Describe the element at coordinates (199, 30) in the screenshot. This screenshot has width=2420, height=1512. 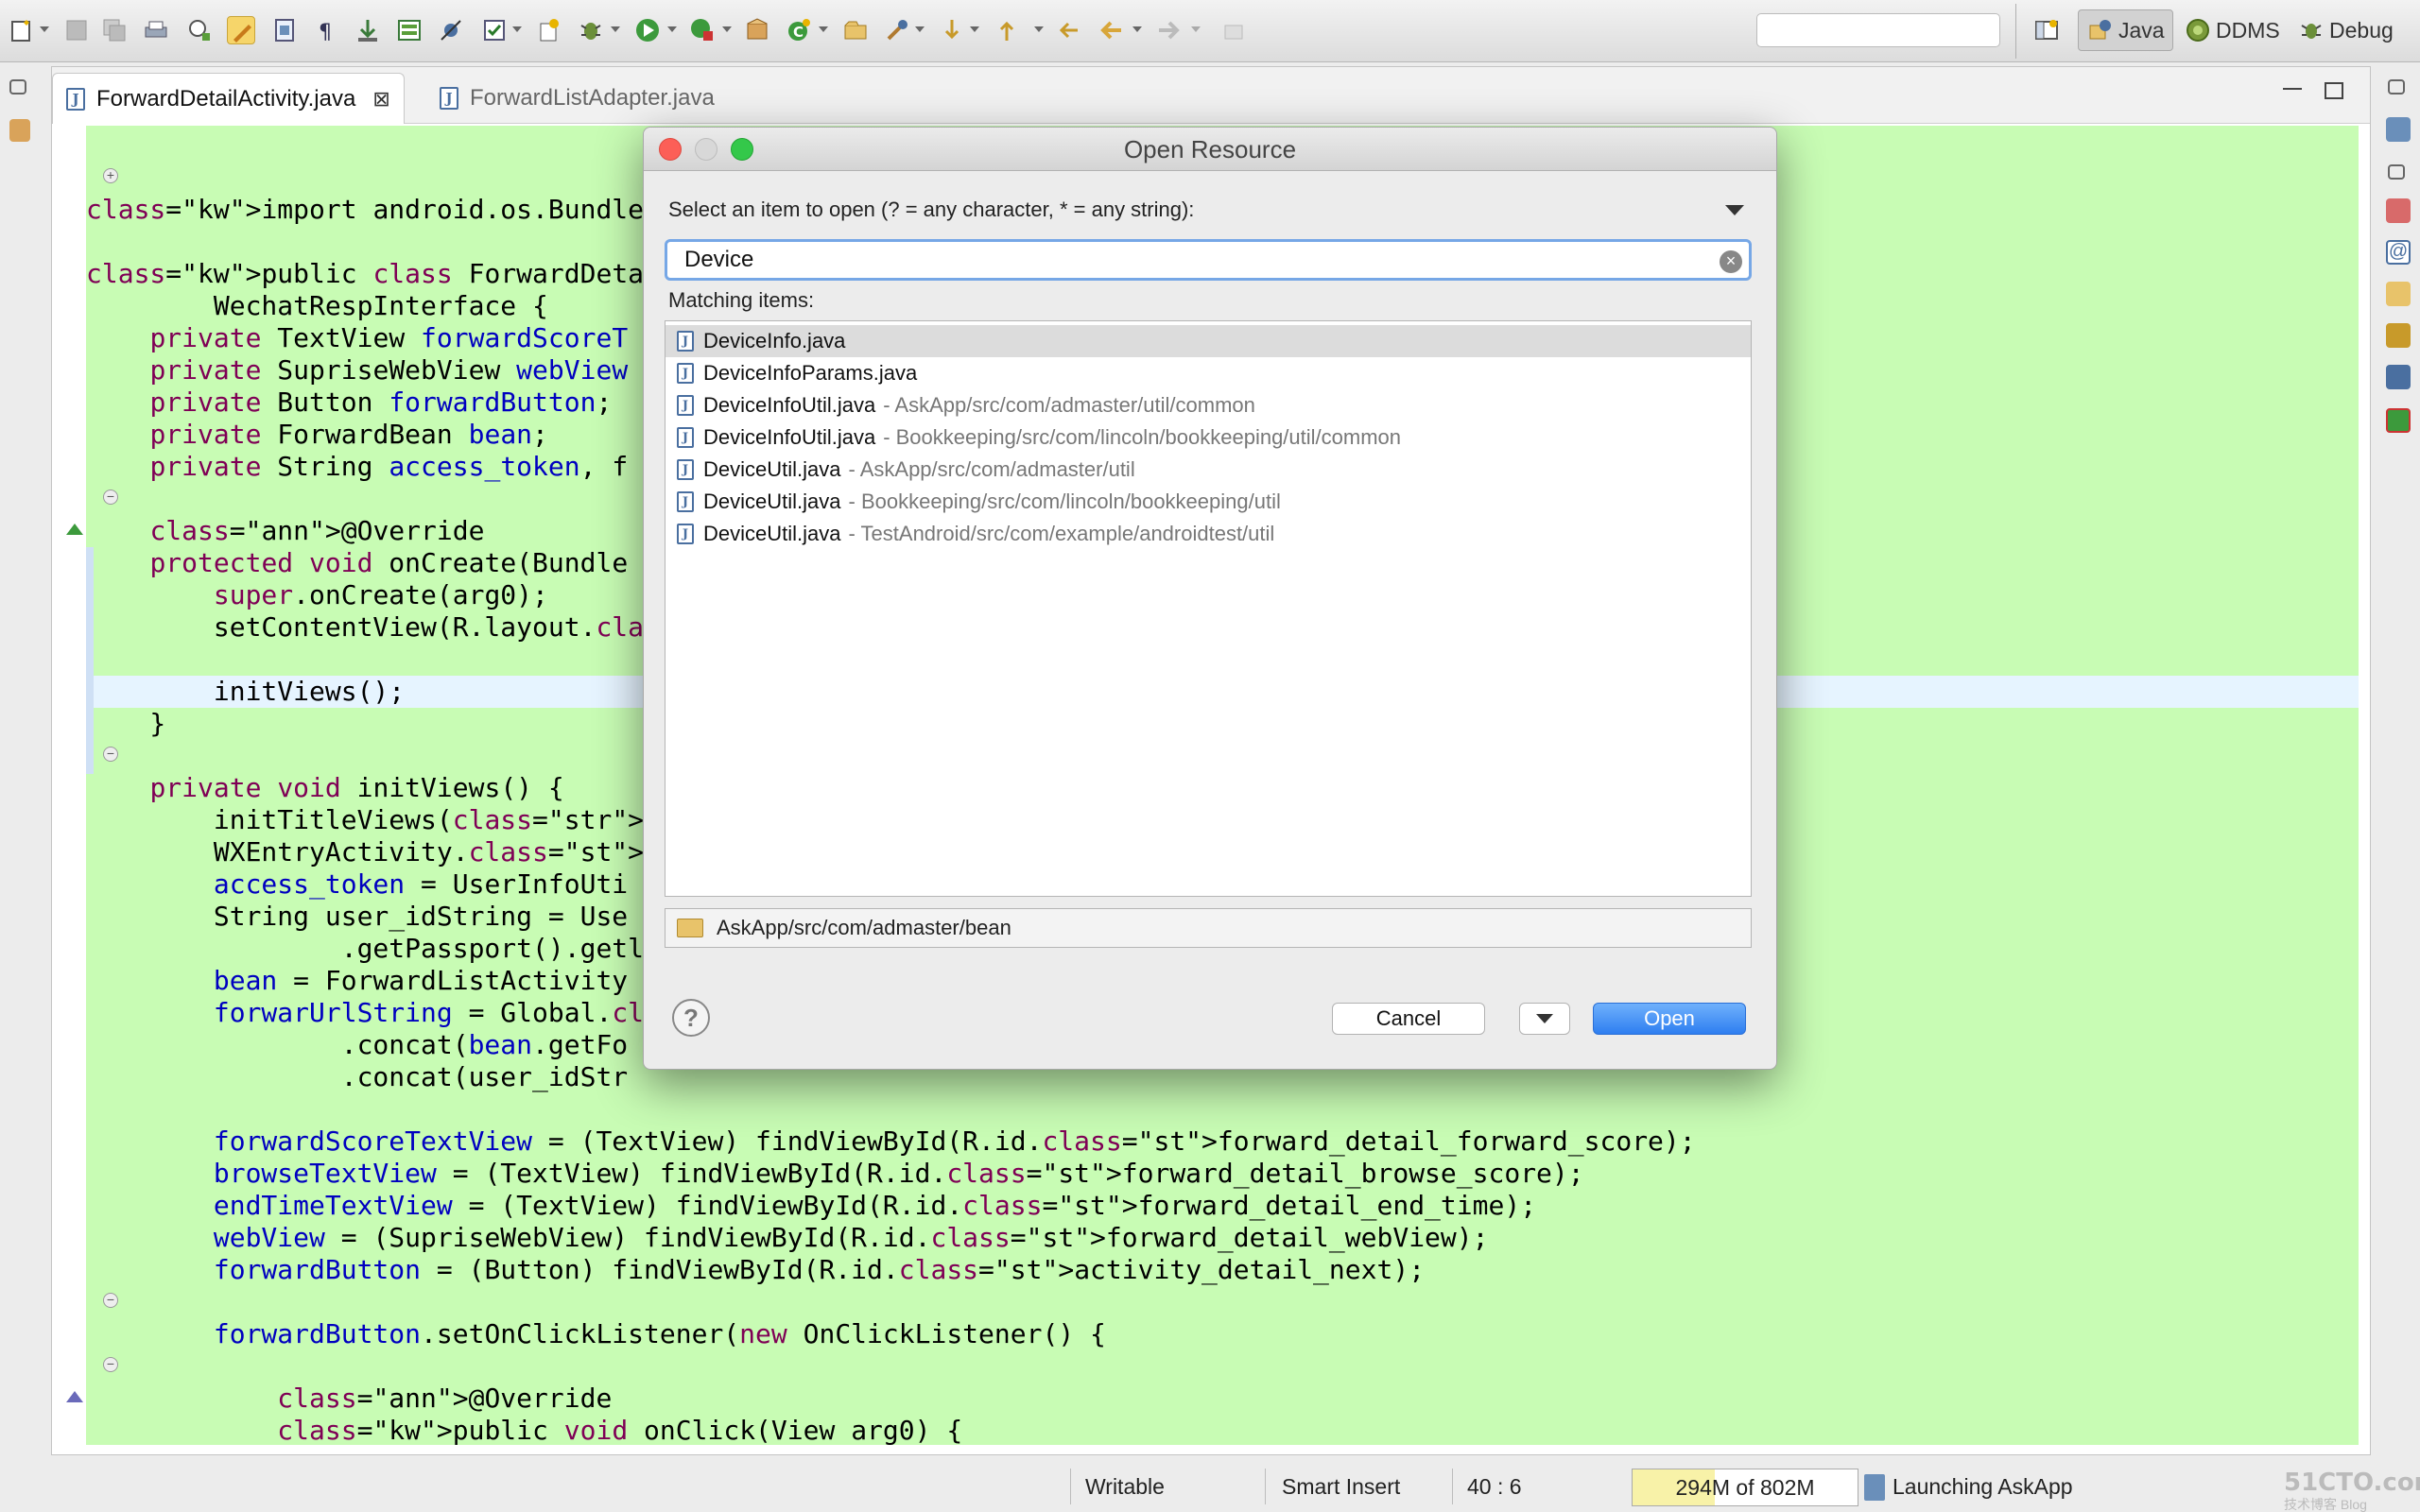
I see `android-sdk-icon` at that location.